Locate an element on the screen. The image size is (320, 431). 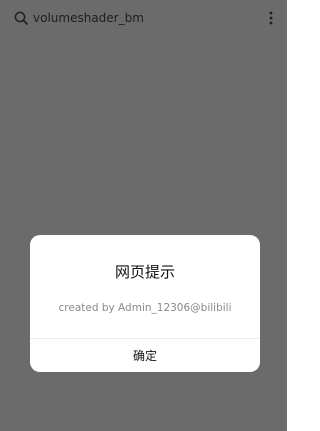
dialog-message: created by Admin_12306@bilibili is located at coordinates (145, 308).